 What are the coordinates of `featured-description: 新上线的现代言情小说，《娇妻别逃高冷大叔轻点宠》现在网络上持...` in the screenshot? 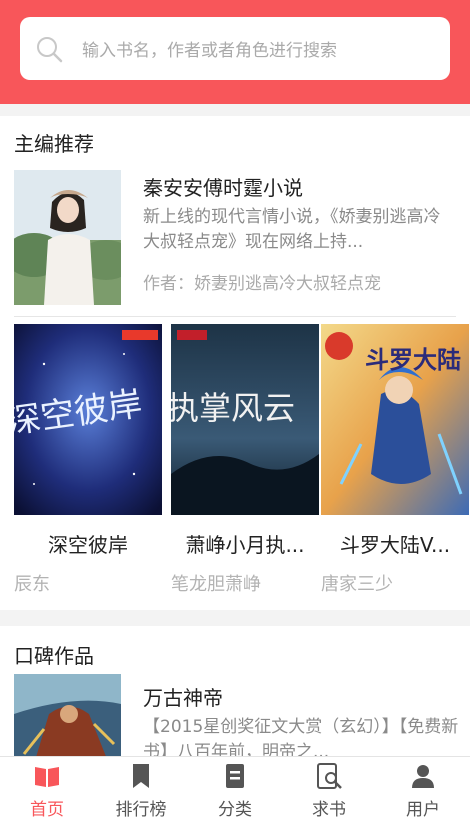 It's located at (292, 229).